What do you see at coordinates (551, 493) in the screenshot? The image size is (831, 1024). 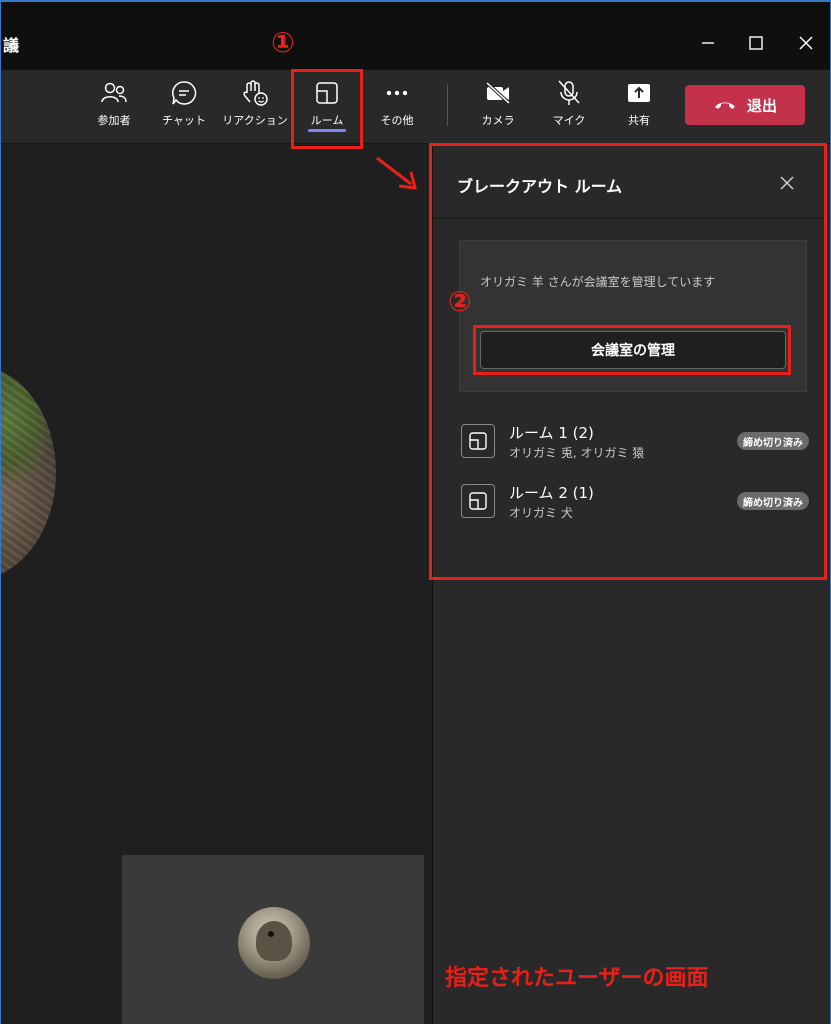 I see `room-name: ルーム 2 (1)` at bounding box center [551, 493].